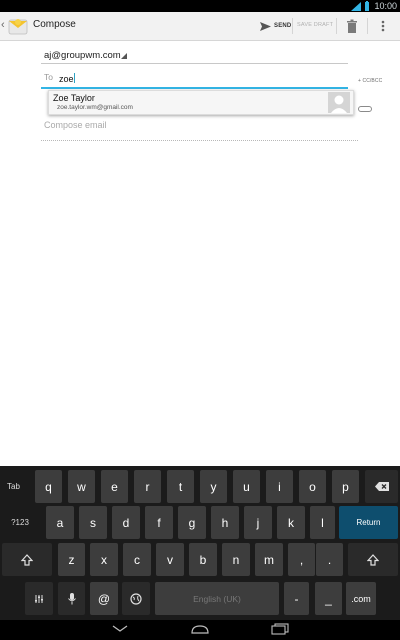 The height and width of the screenshot is (640, 400). Describe the element at coordinates (246, 486) in the screenshot. I see `key-u: u` at that location.